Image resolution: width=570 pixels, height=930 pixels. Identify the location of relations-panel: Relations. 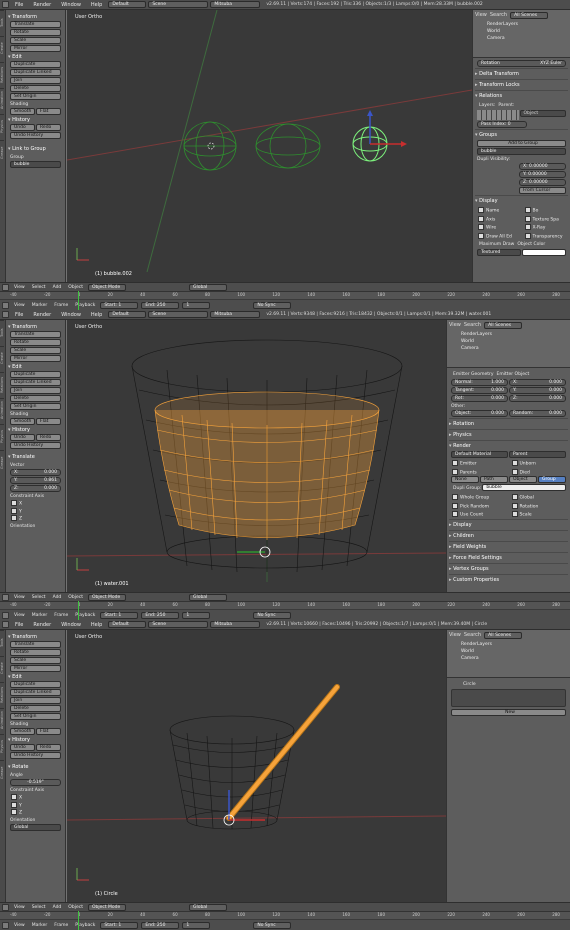
(521, 95).